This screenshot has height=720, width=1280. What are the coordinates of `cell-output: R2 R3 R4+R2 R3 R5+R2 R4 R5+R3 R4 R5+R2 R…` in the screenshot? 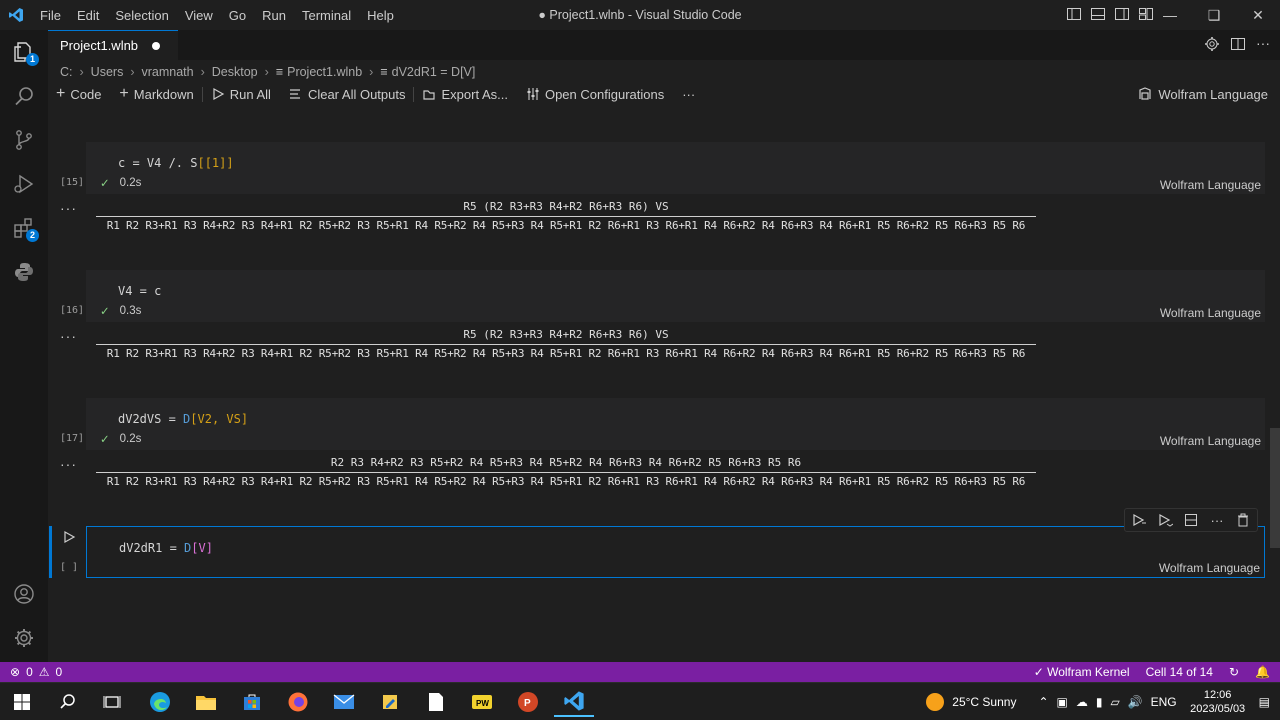 It's located at (566, 472).